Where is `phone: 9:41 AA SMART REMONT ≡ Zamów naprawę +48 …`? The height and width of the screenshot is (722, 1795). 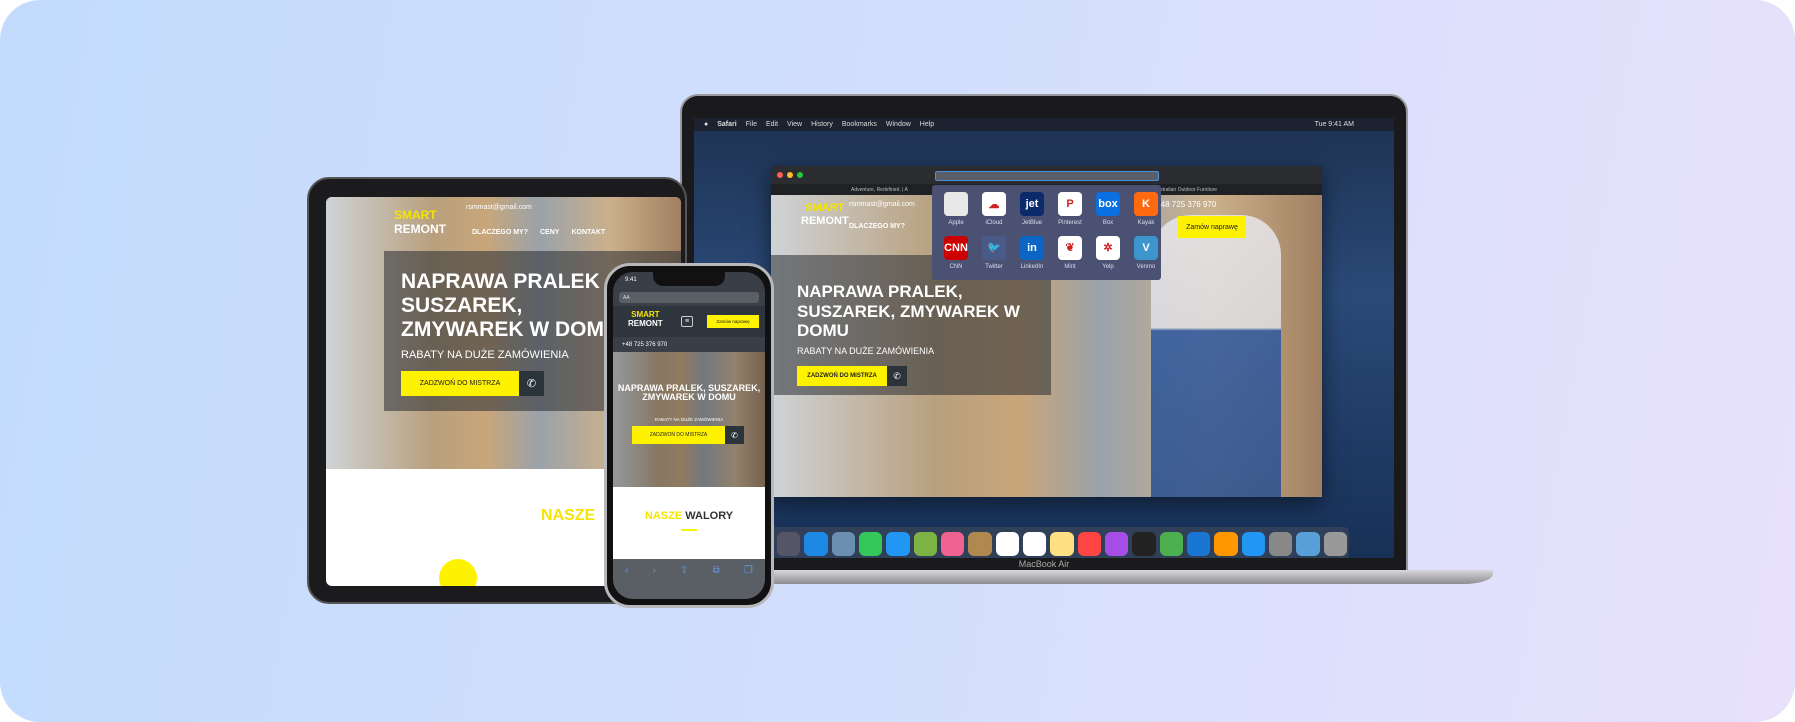 phone: 9:41 AA SMART REMONT ≡ Zamów naprawę +48 … is located at coordinates (689, 435).